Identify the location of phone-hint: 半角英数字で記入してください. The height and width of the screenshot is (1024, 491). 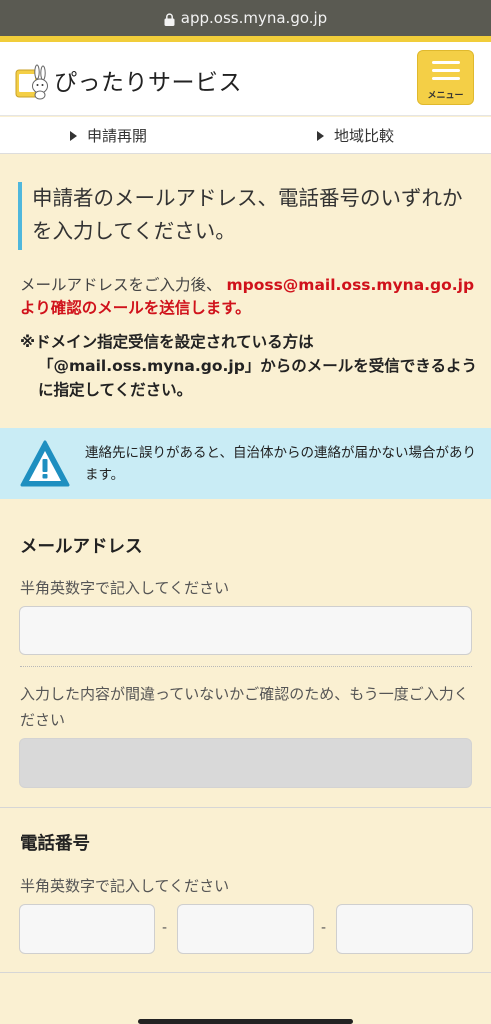
(125, 886).